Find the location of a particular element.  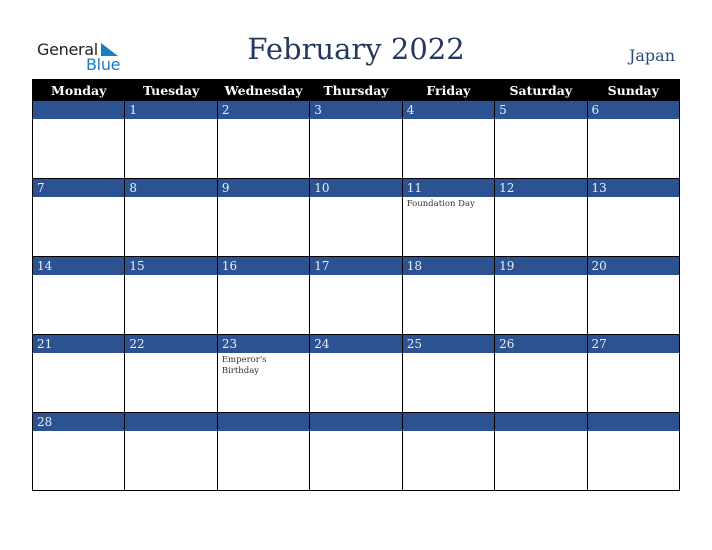

day-number: 7 is located at coordinates (79, 188).